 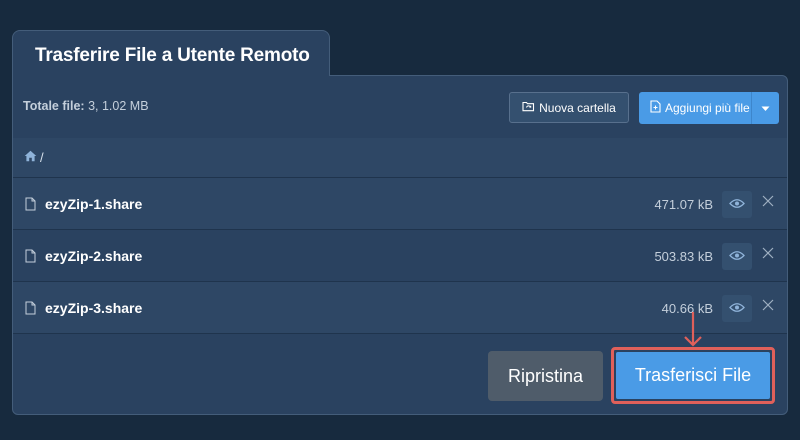 What do you see at coordinates (30, 157) in the screenshot?
I see `home-icon` at bounding box center [30, 157].